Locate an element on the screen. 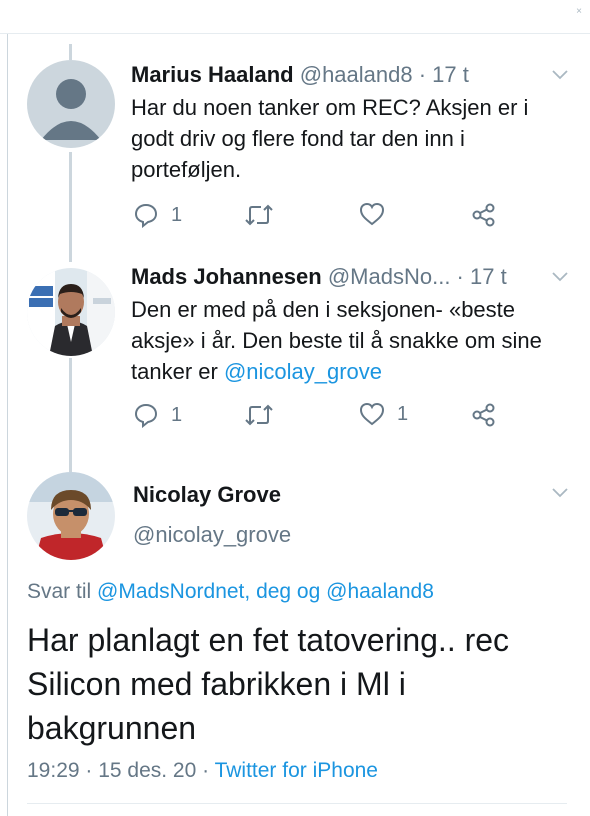 This screenshot has width=590, height=816. username: @haaland8 is located at coordinates (356, 74).